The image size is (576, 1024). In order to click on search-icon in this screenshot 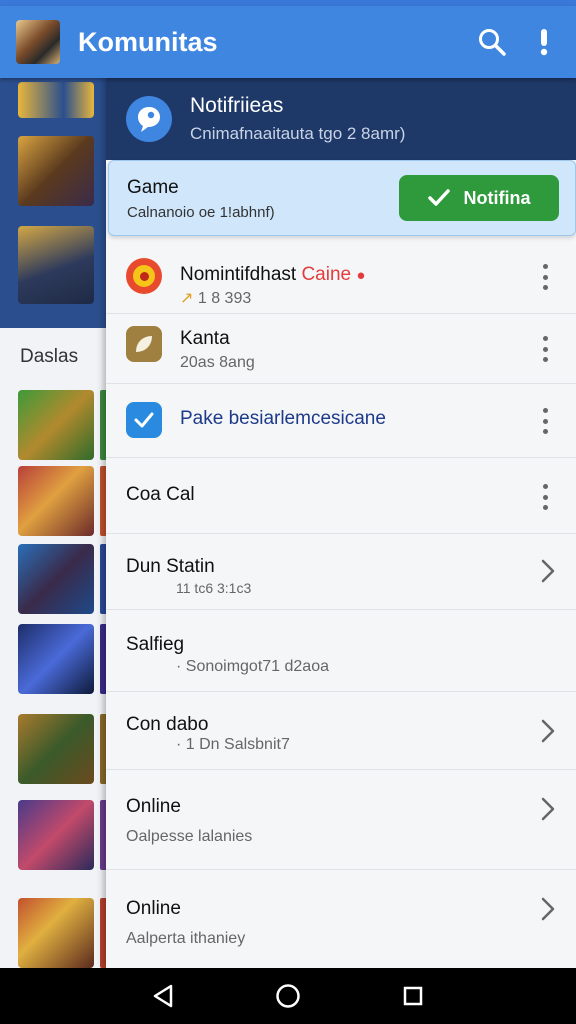, I will do `click(492, 42)`.